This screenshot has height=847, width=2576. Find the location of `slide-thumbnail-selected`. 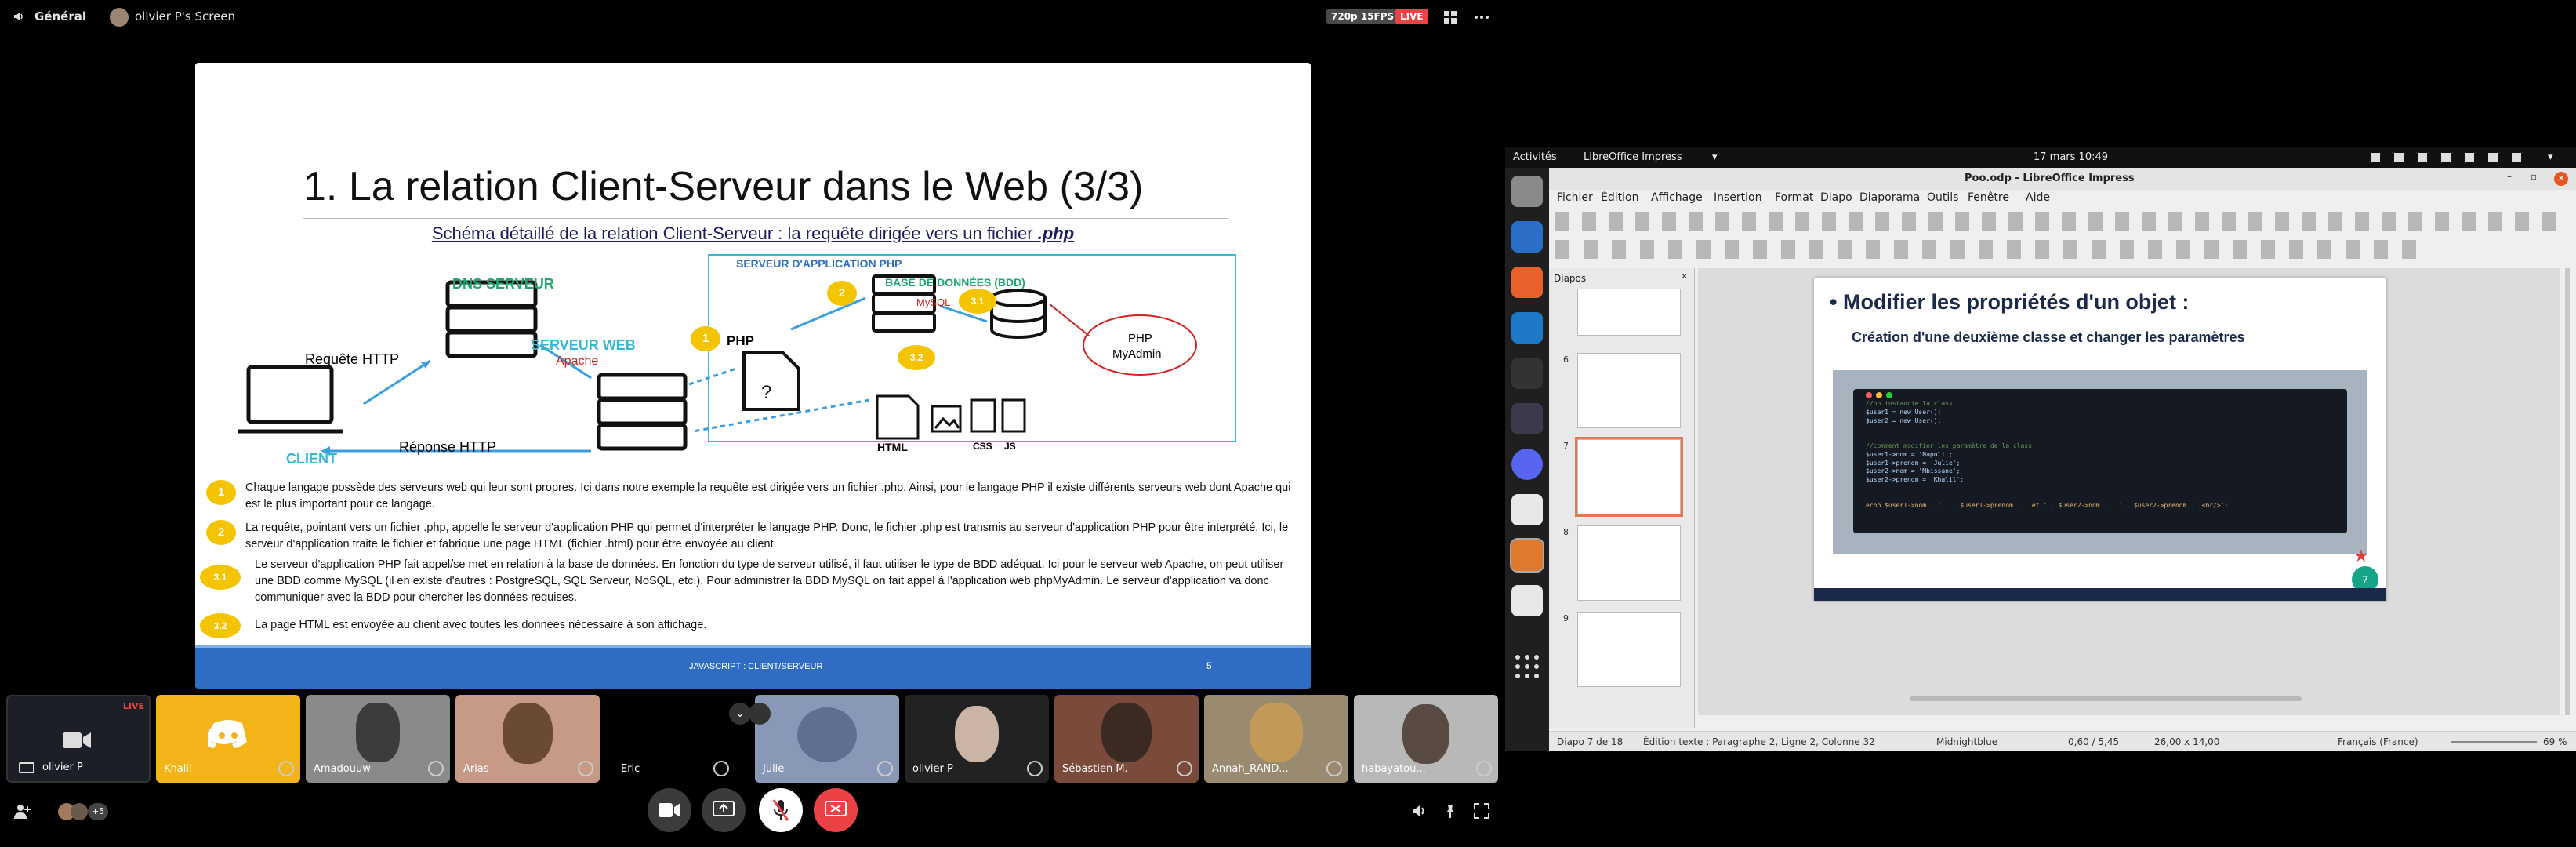

slide-thumbnail-selected is located at coordinates (1629, 477).